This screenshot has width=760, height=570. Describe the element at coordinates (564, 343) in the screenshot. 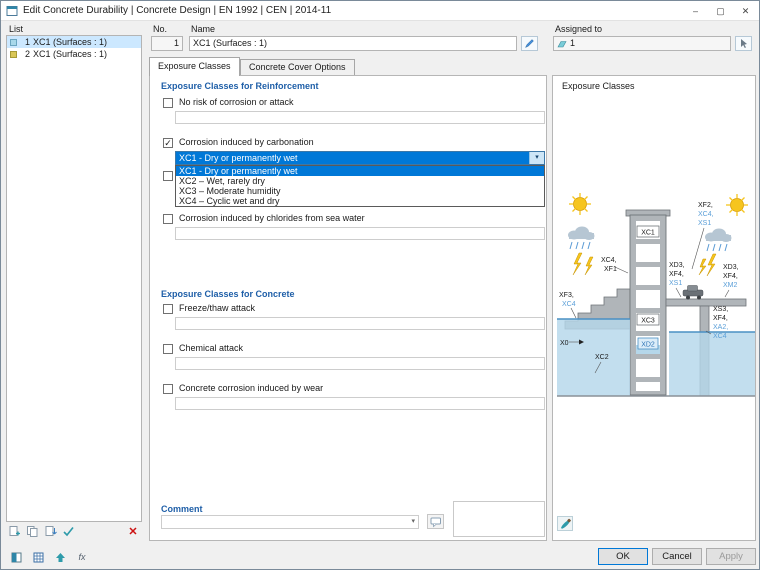

I see `diagram-label: X0` at that location.